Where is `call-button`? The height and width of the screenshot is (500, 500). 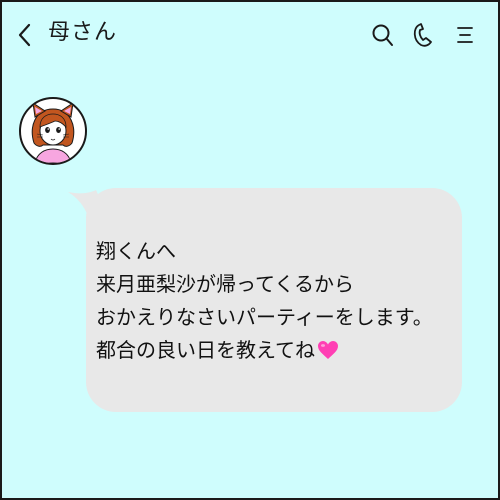 call-button is located at coordinates (423, 35).